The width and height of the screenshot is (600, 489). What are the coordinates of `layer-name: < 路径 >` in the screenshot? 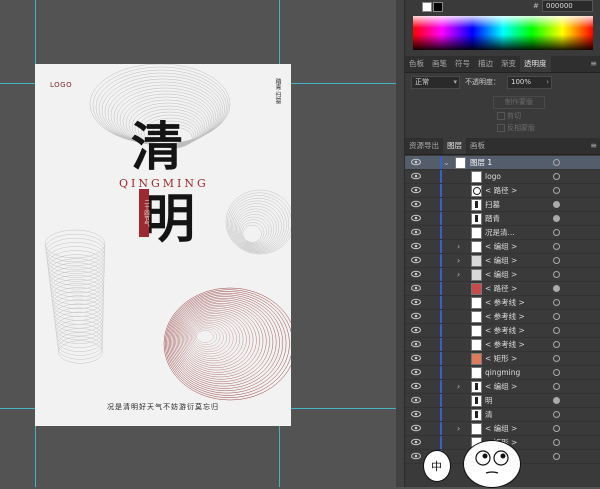 It's located at (501, 190).